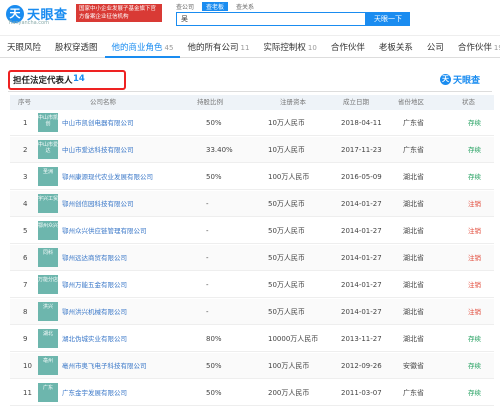 The width and height of the screenshot is (500, 415). I want to click on company-logo: 万能分店, so click(48, 284).